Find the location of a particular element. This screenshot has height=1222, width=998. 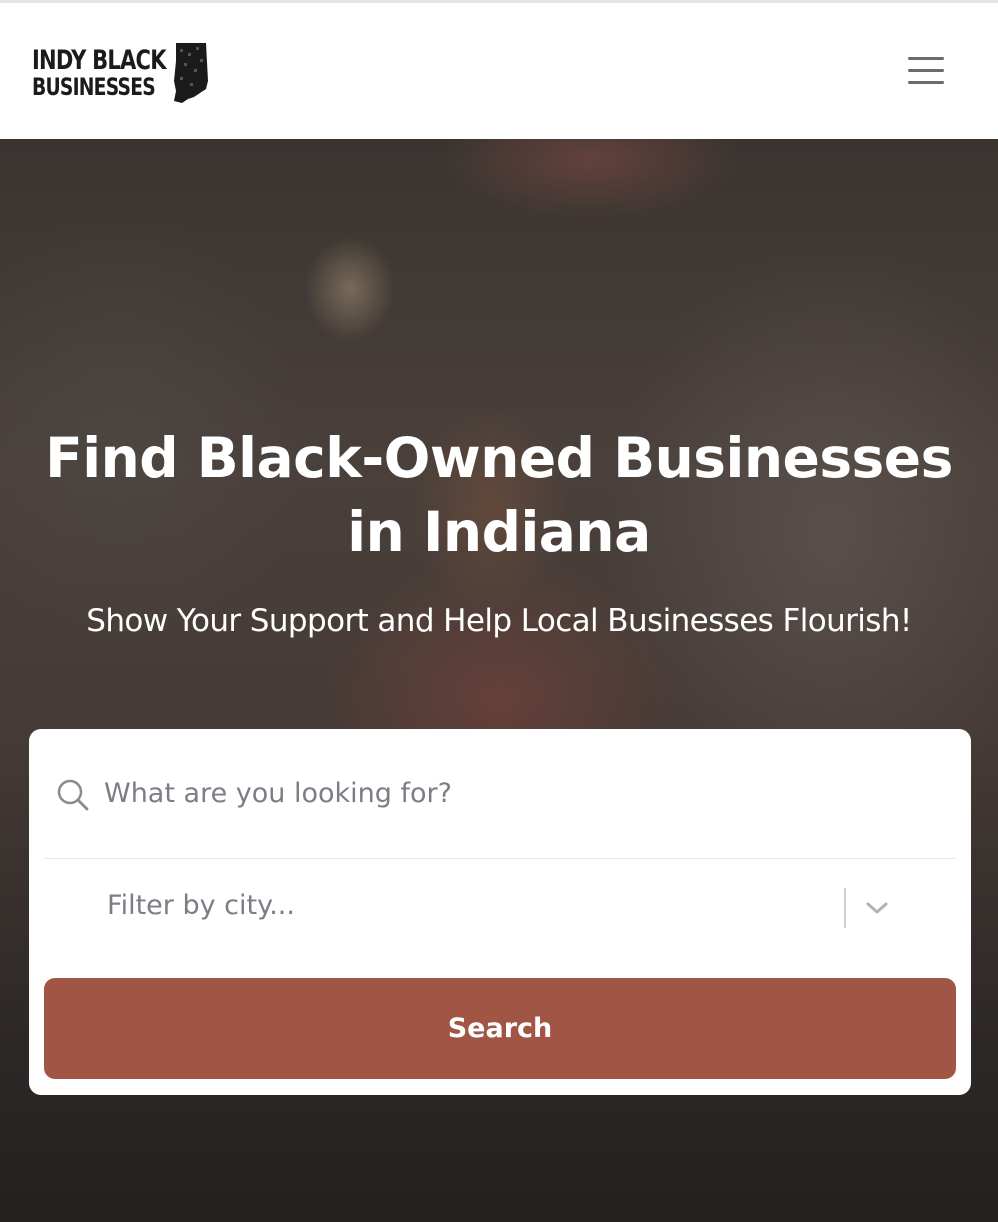

search-icon is located at coordinates (73, 795).